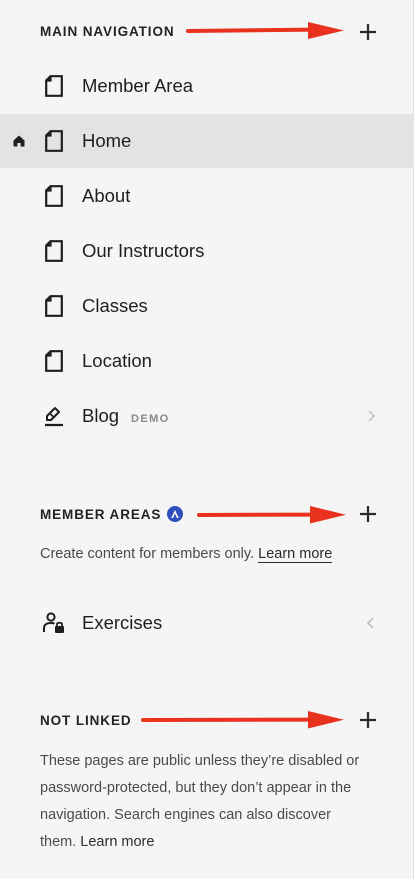  I want to click on blog-label: Blog, so click(101, 415).